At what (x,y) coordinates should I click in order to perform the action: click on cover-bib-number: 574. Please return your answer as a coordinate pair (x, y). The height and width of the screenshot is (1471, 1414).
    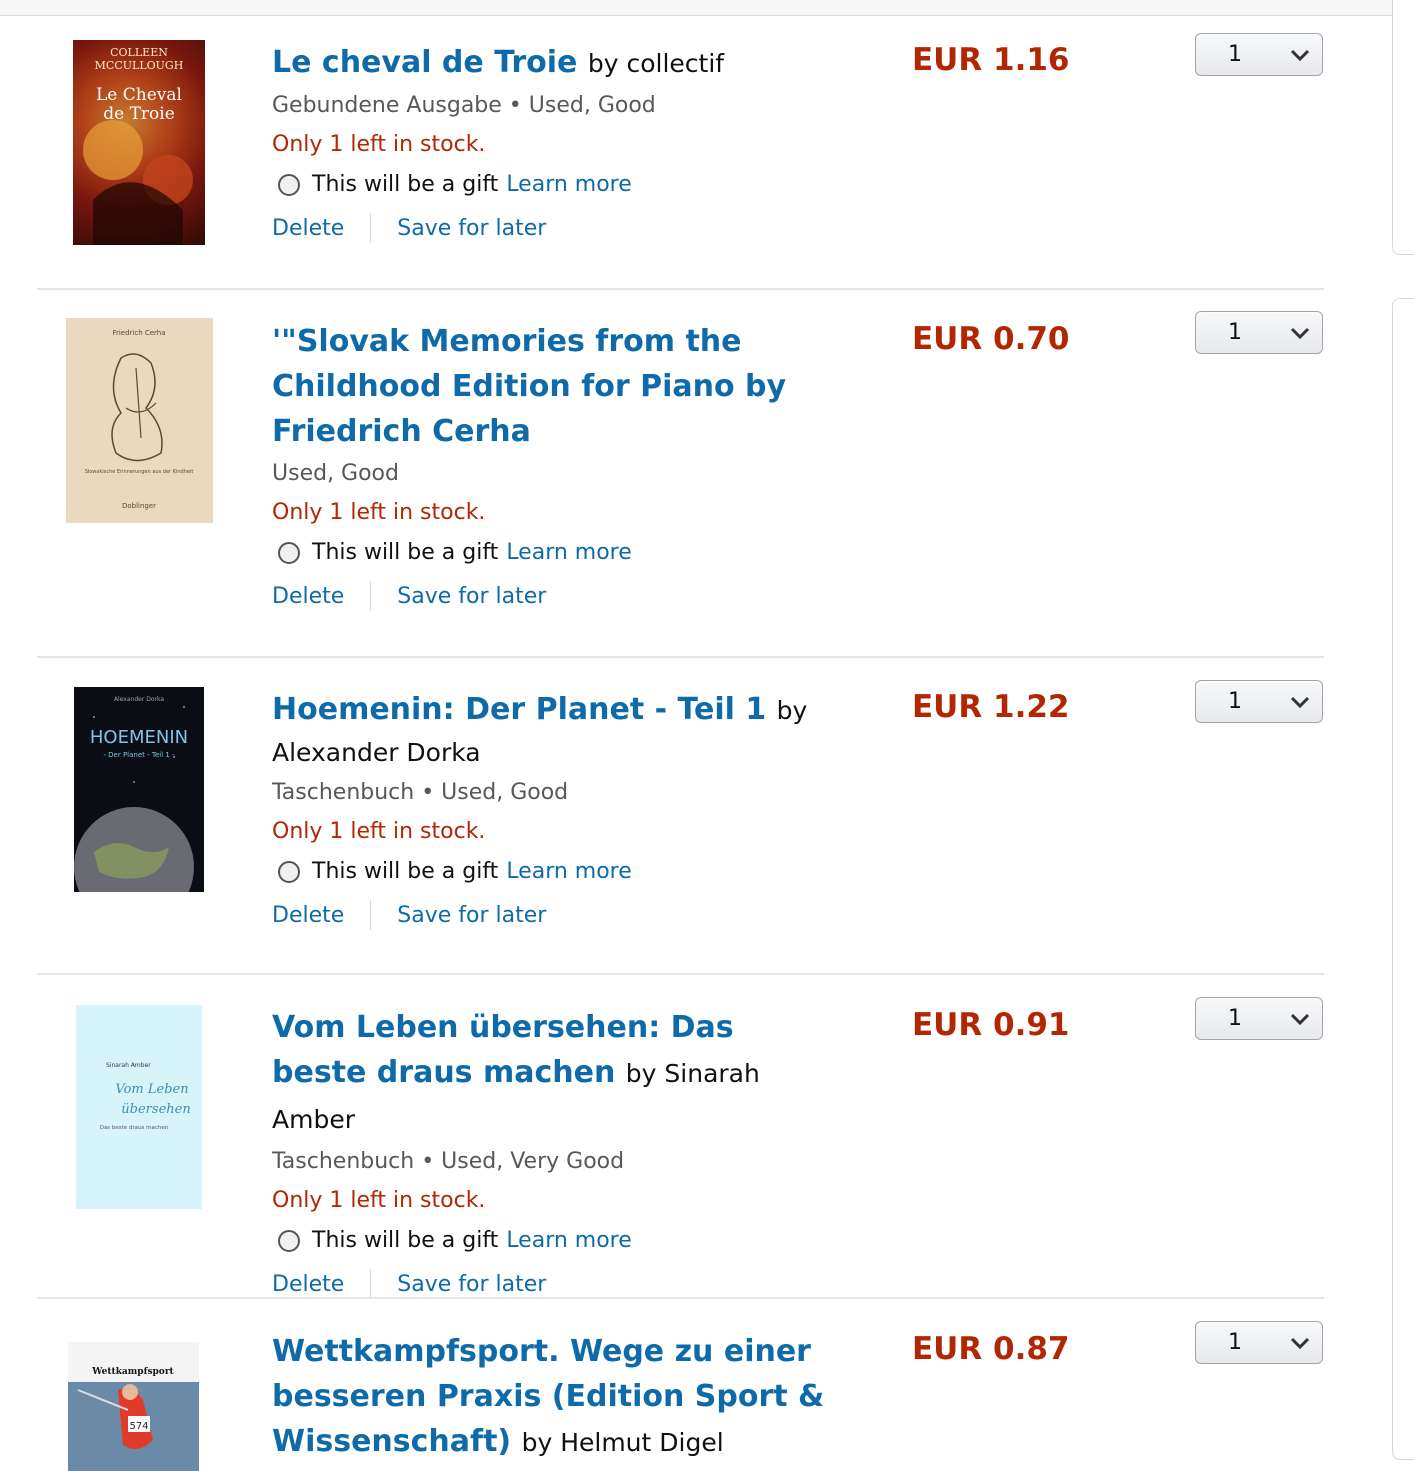
    Looking at the image, I should click on (138, 1426).